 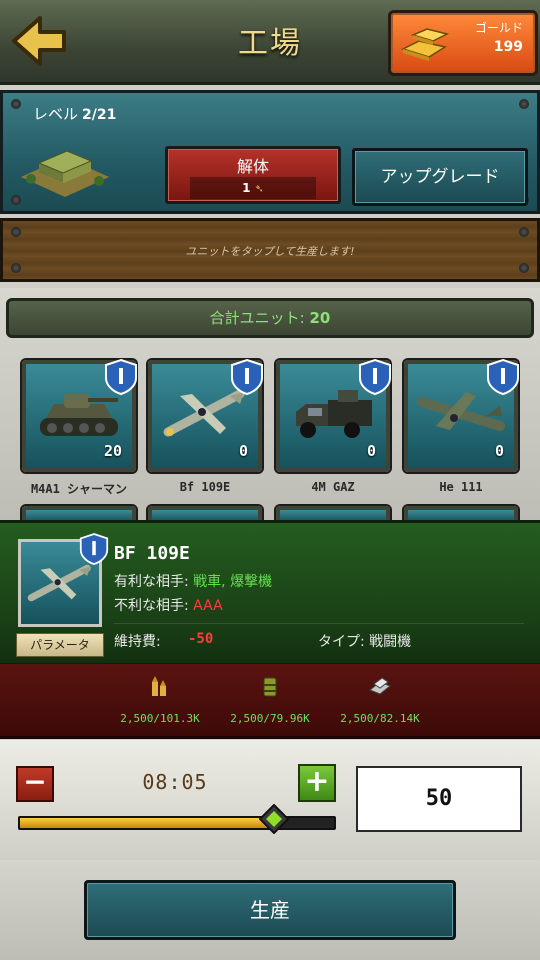 I want to click on total-units-bar: 合計ユニット: 20, so click(x=270, y=318).